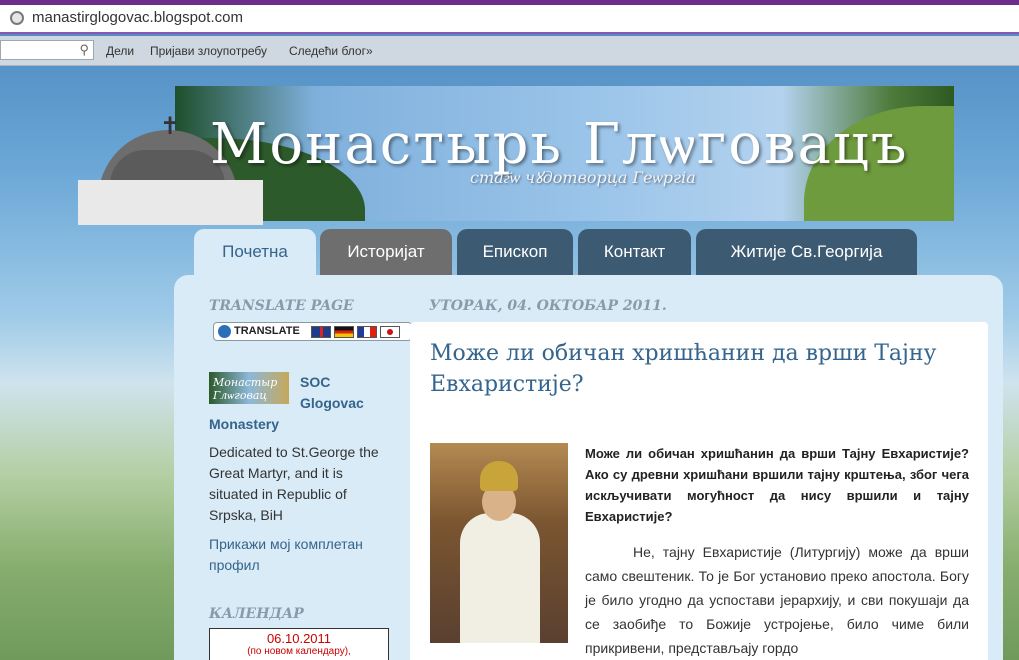  I want to click on calendar-widget: 06.10.2011 (по новом календару),, so click(299, 644).